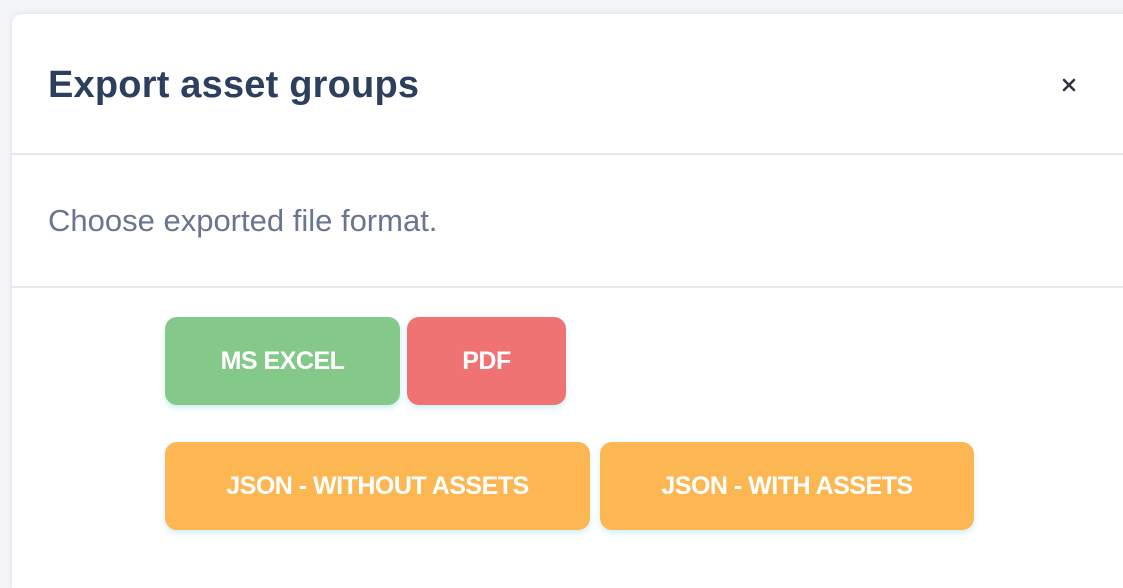 This screenshot has width=1123, height=588. I want to click on close-icon, so click(1069, 85).